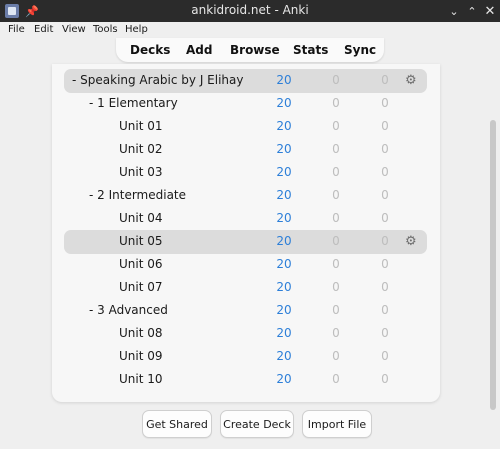  Describe the element at coordinates (141, 264) in the screenshot. I see `deck-name: Unit 06` at that location.